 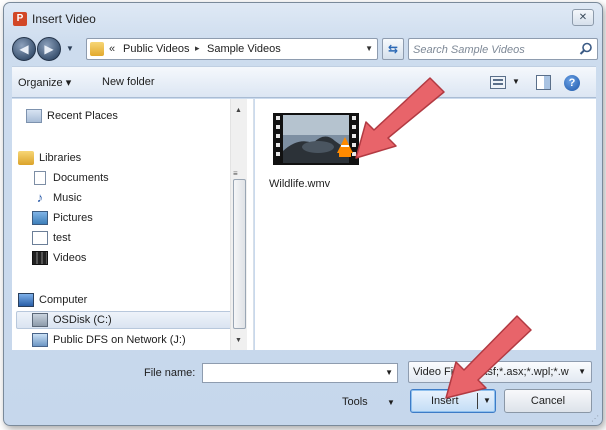 I want to click on sidebar-item-music: ♪ Music, so click(x=57, y=198).